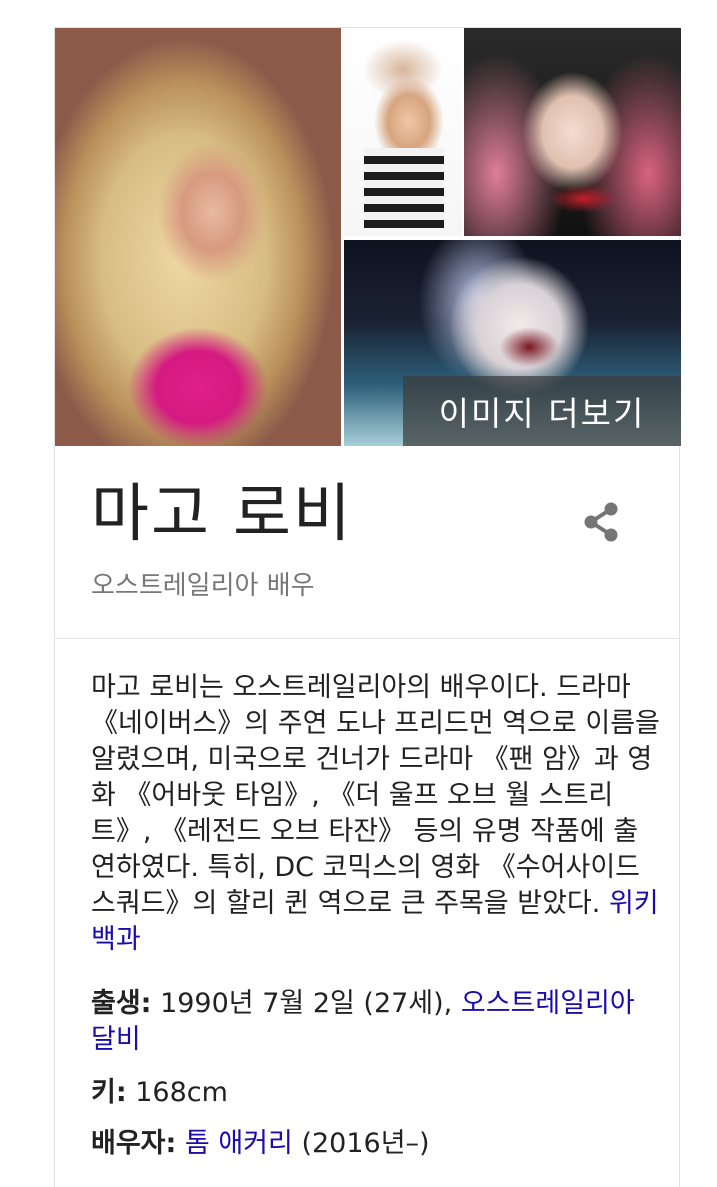 Image resolution: width=717 pixels, height=1187 pixels. I want to click on share-icon, so click(601, 522).